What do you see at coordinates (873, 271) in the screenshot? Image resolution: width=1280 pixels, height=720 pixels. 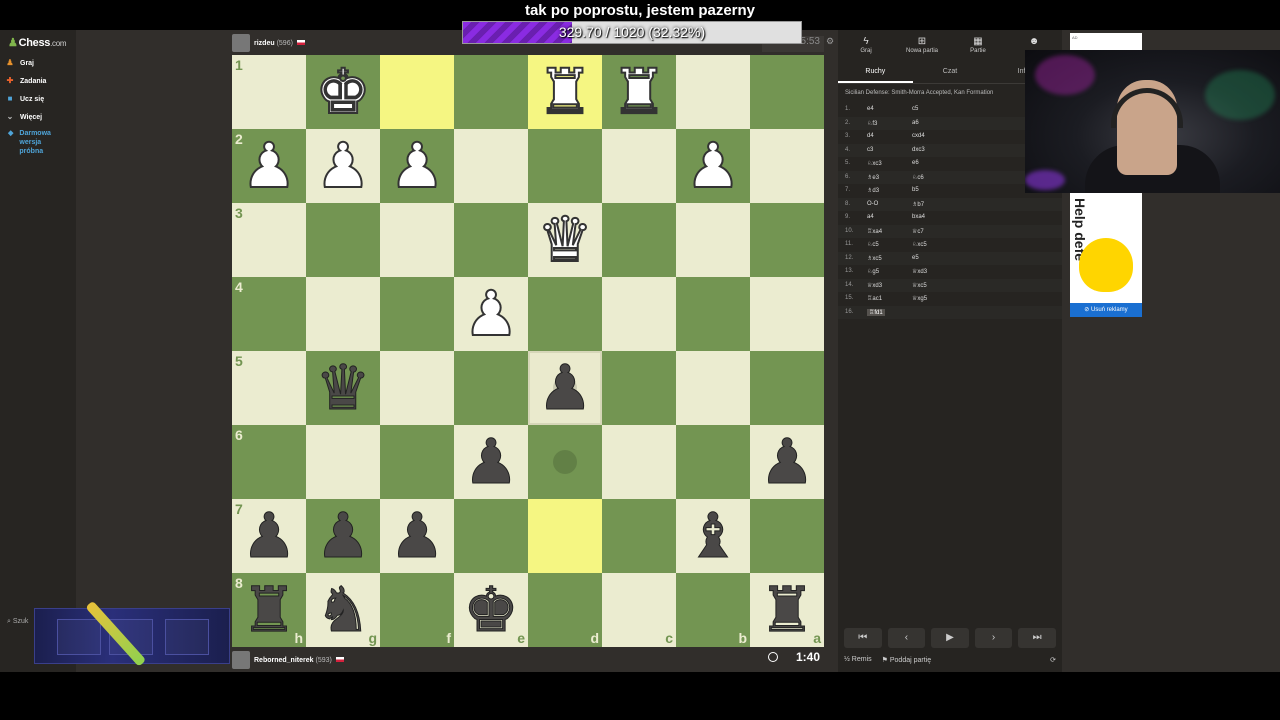 I see `white-move: ♘g5` at bounding box center [873, 271].